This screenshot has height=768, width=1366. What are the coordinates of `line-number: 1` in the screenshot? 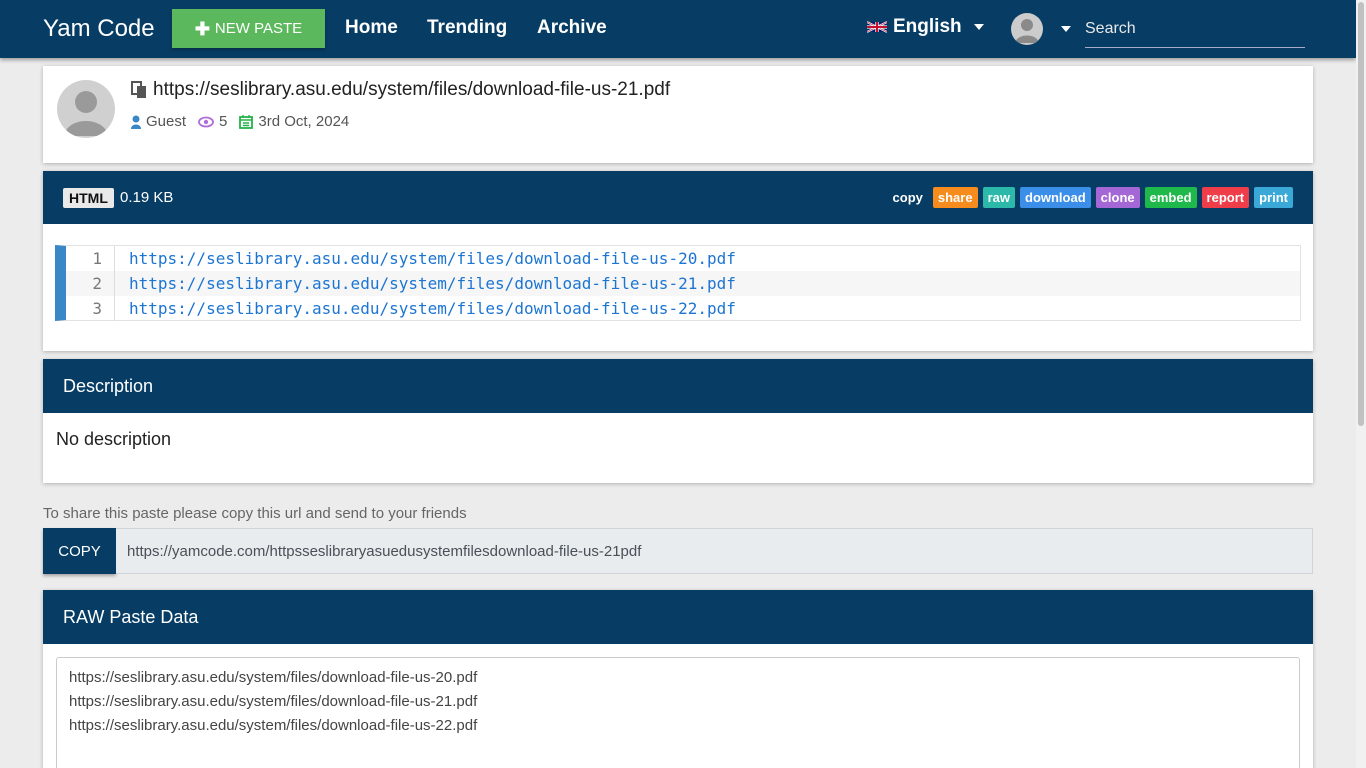 It's located at (90, 258).